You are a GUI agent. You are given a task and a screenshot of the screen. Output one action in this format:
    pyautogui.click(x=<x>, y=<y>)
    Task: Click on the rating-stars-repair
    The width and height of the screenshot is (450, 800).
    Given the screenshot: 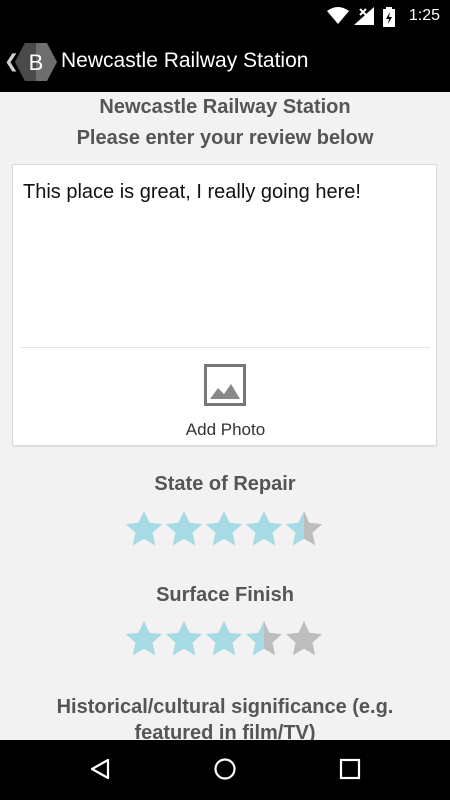 What is the action you would take?
    pyautogui.click(x=225, y=529)
    